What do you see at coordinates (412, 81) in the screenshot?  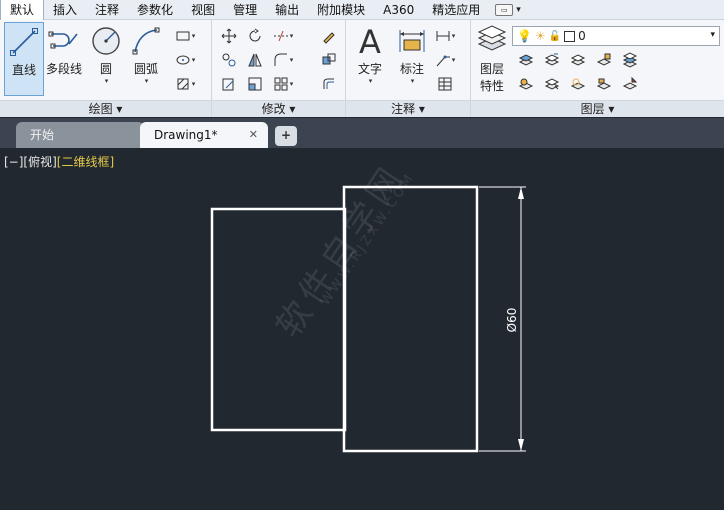 I see `dimension-dropdown-icon: ▾` at bounding box center [412, 81].